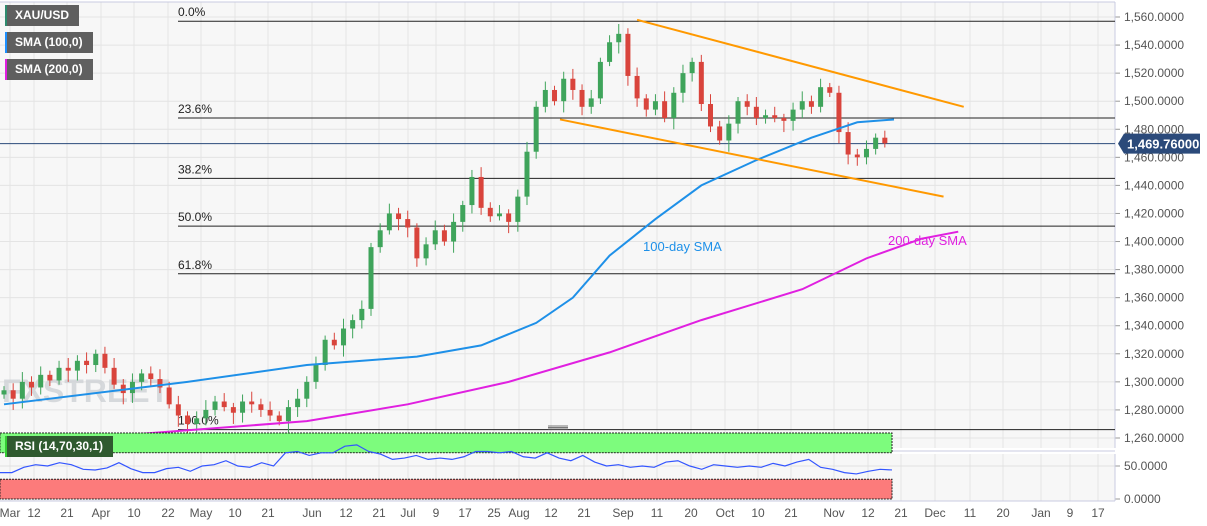 The image size is (1207, 526). What do you see at coordinates (42, 15) in the screenshot?
I see `legend-xauusd: XAU/USD` at bounding box center [42, 15].